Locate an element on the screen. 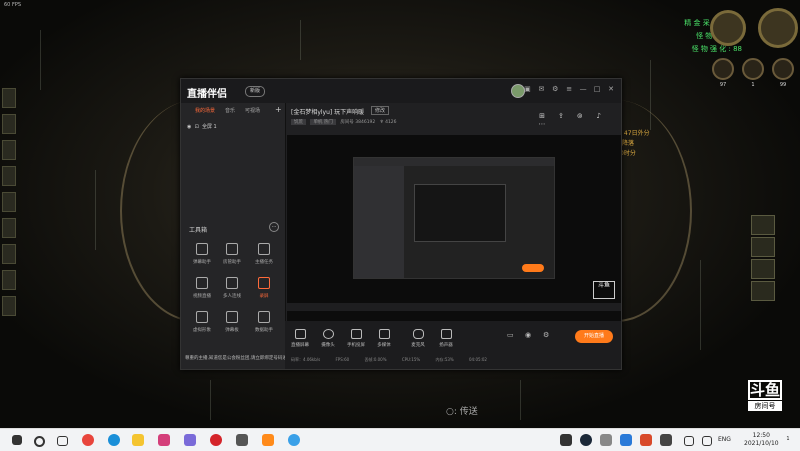 Image resolution: width=800 pixels, height=451 pixels. tool-multi-link: 多人连线 is located at coordinates (232, 288).